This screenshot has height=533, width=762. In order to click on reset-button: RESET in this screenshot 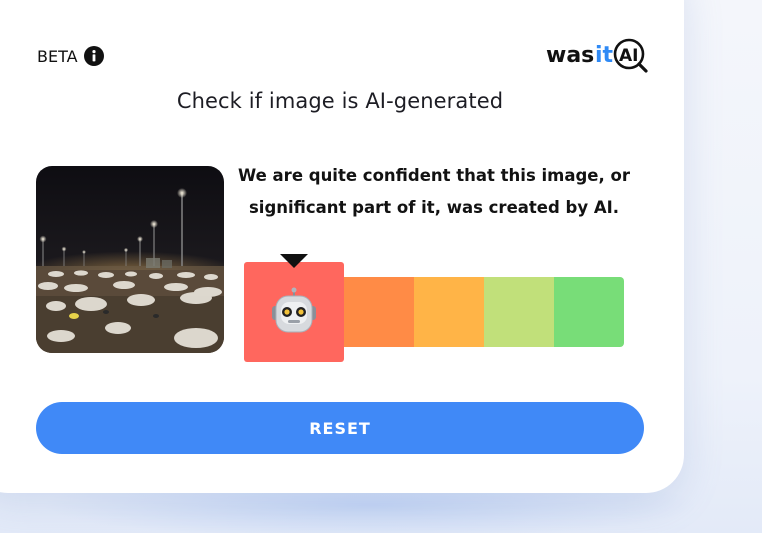, I will do `click(340, 428)`.